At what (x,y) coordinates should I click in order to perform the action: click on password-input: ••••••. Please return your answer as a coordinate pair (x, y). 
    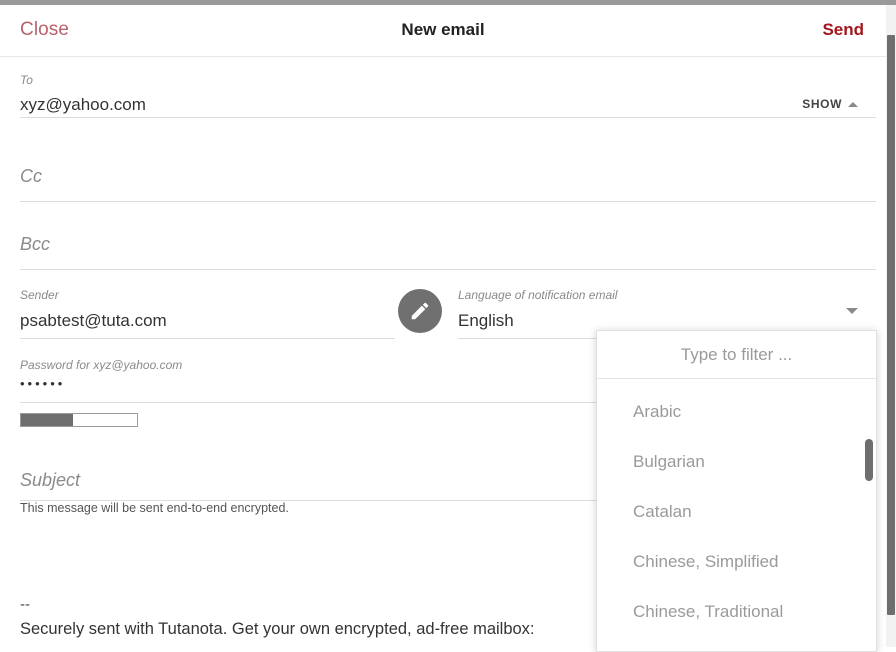
    Looking at the image, I should click on (42, 383).